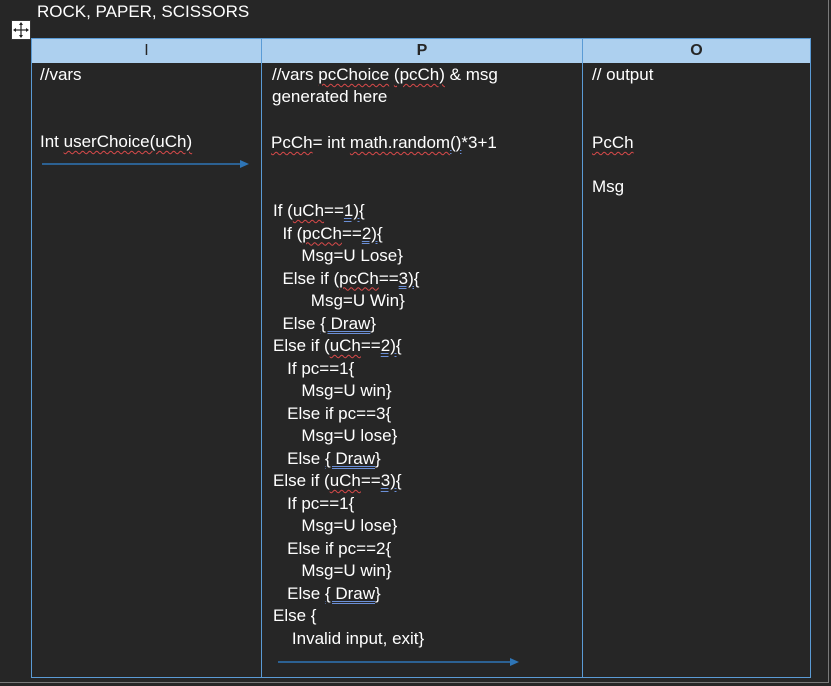 This screenshot has width=831, height=686. I want to click on process-comment-pcch: (pcCh), so click(419, 74).